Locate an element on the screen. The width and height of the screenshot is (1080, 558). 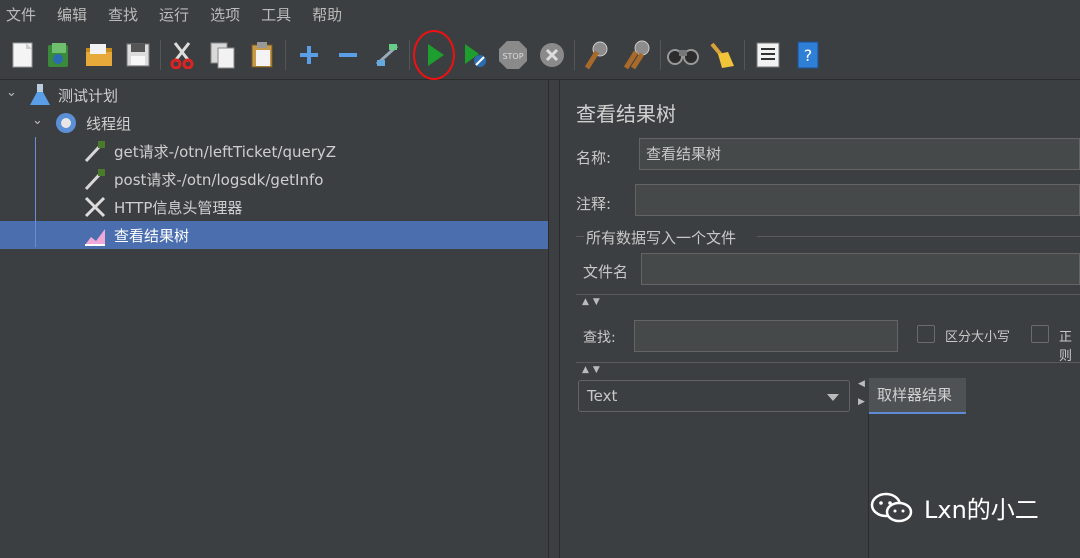
reset-search-icon is located at coordinates (721, 55).